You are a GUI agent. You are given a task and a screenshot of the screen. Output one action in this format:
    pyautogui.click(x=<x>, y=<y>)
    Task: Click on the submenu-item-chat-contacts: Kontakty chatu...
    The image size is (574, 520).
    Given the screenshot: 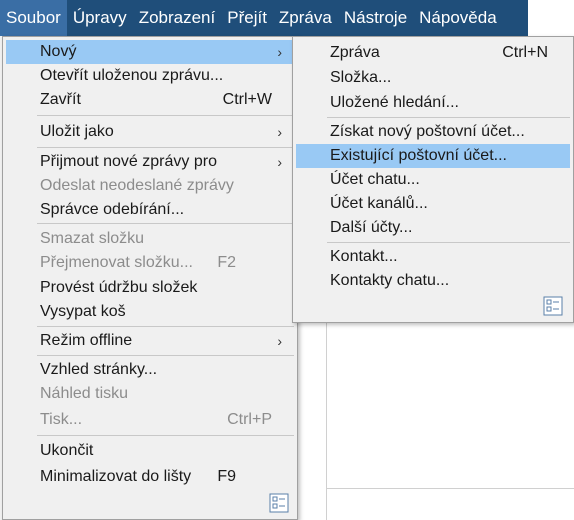 What is the action you would take?
    pyautogui.click(x=433, y=281)
    